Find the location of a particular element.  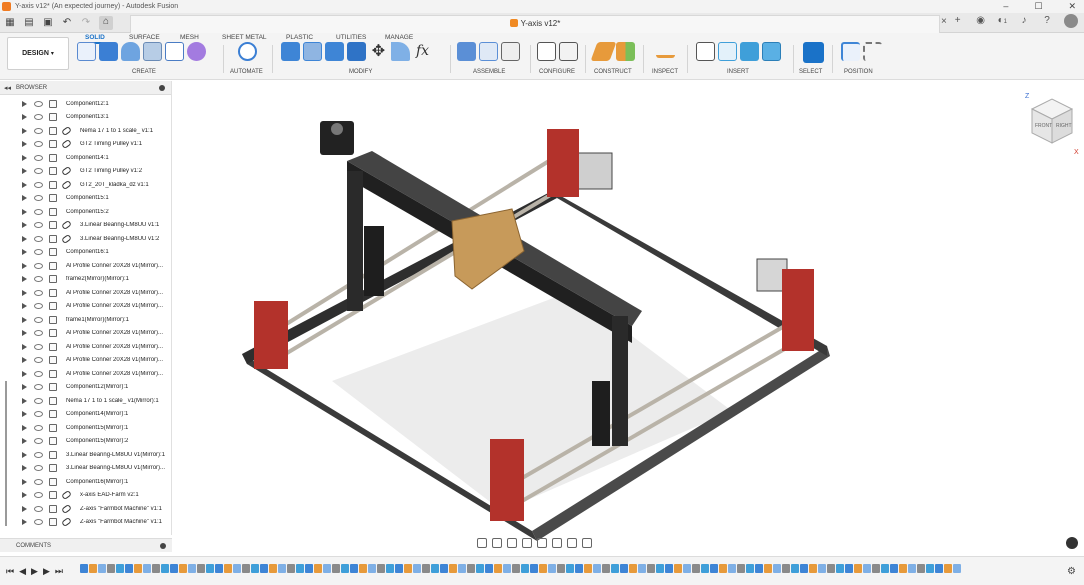

chamfer-icon is located at coordinates (334, 51).